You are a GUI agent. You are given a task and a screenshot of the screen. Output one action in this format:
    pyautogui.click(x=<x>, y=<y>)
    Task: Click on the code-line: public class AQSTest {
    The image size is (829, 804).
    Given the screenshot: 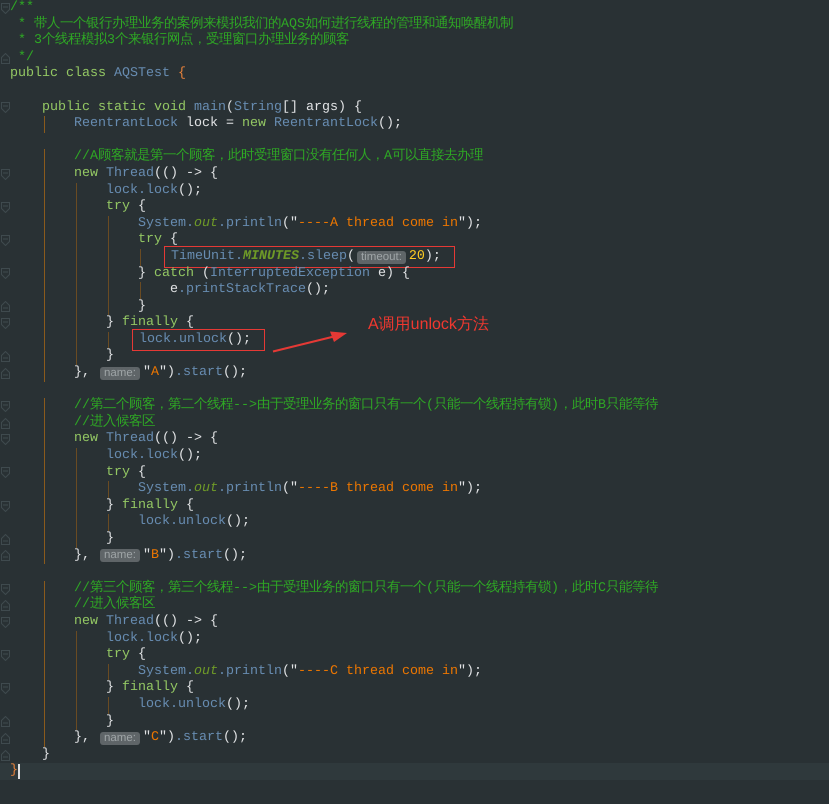 What is the action you would take?
    pyautogui.click(x=98, y=74)
    